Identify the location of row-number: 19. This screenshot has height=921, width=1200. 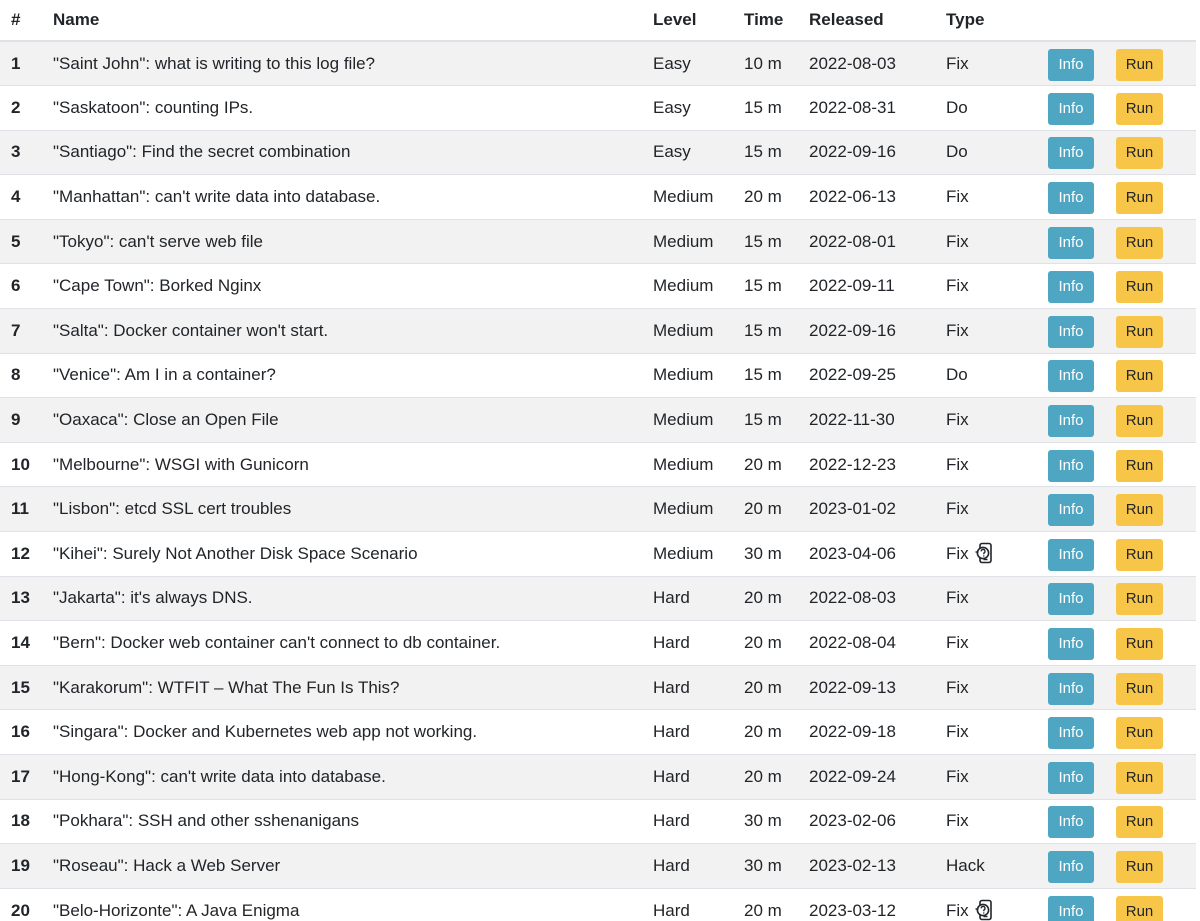
(21, 866).